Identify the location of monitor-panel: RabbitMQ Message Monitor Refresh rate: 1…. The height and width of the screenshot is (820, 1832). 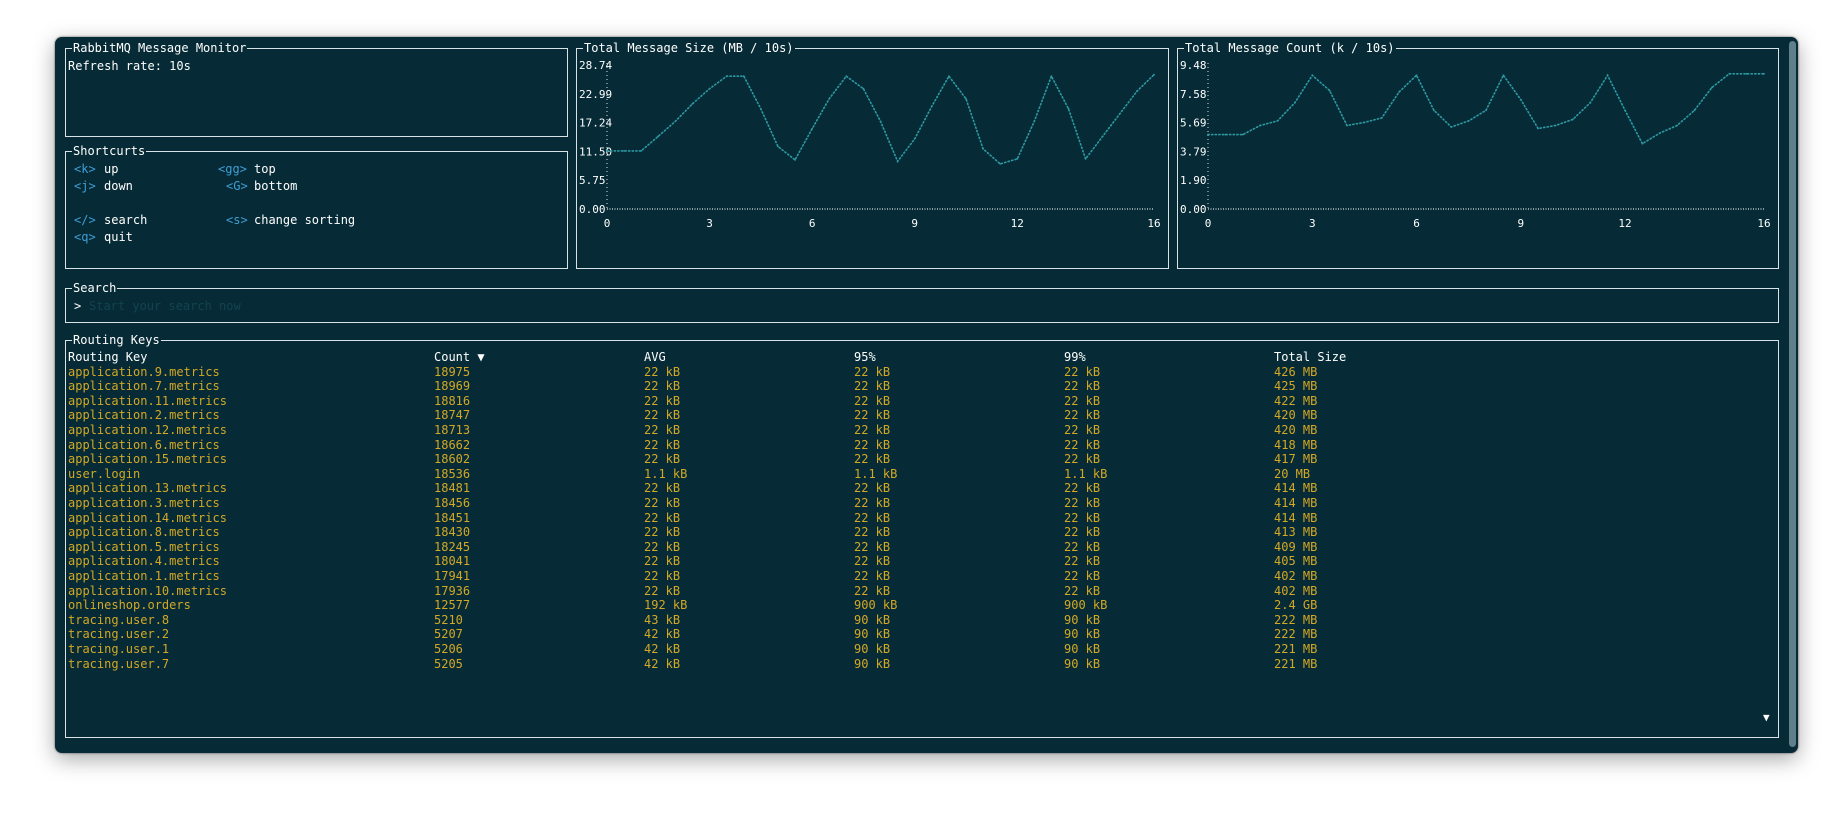
(316, 88).